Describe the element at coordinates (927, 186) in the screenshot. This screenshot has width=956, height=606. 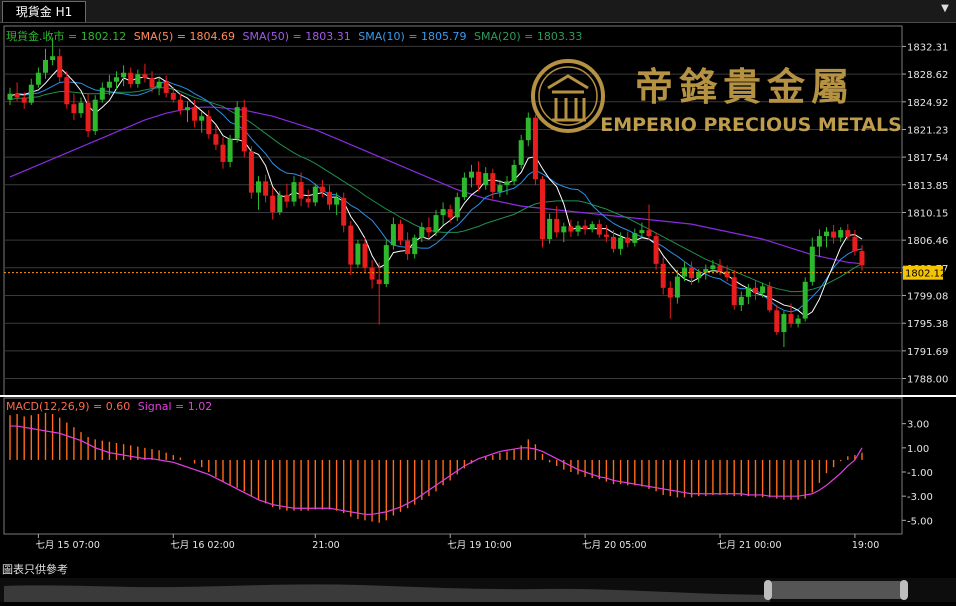
I see `price-tick-label: 1813.85` at that location.